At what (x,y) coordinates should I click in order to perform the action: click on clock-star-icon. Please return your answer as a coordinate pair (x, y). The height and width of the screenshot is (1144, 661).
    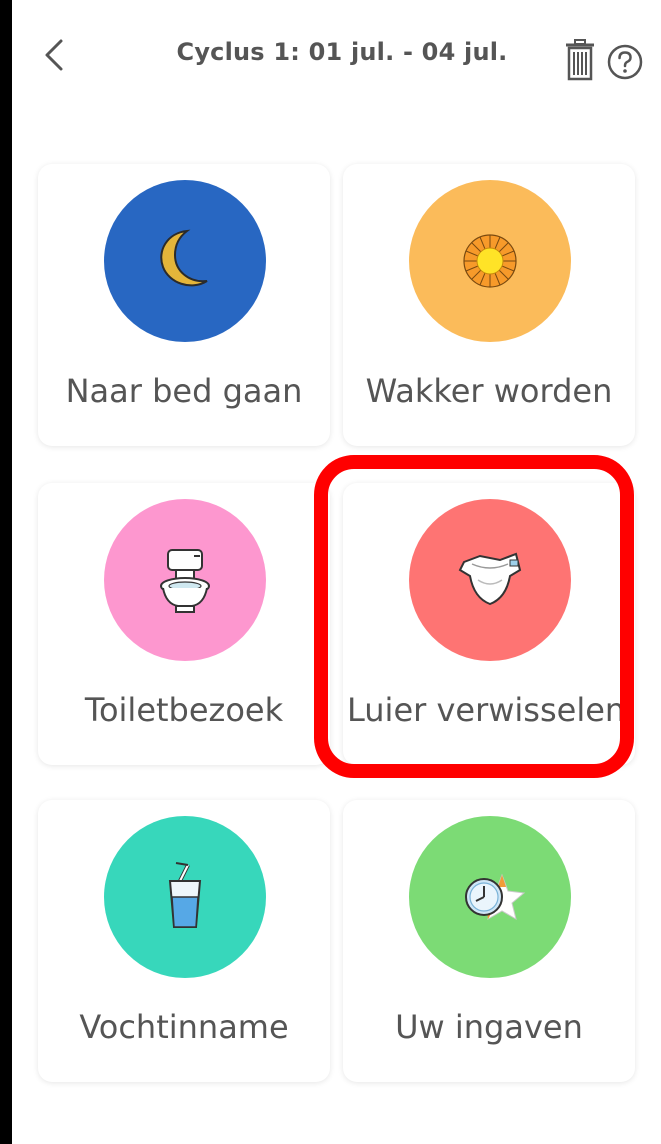
    Looking at the image, I should click on (495, 897).